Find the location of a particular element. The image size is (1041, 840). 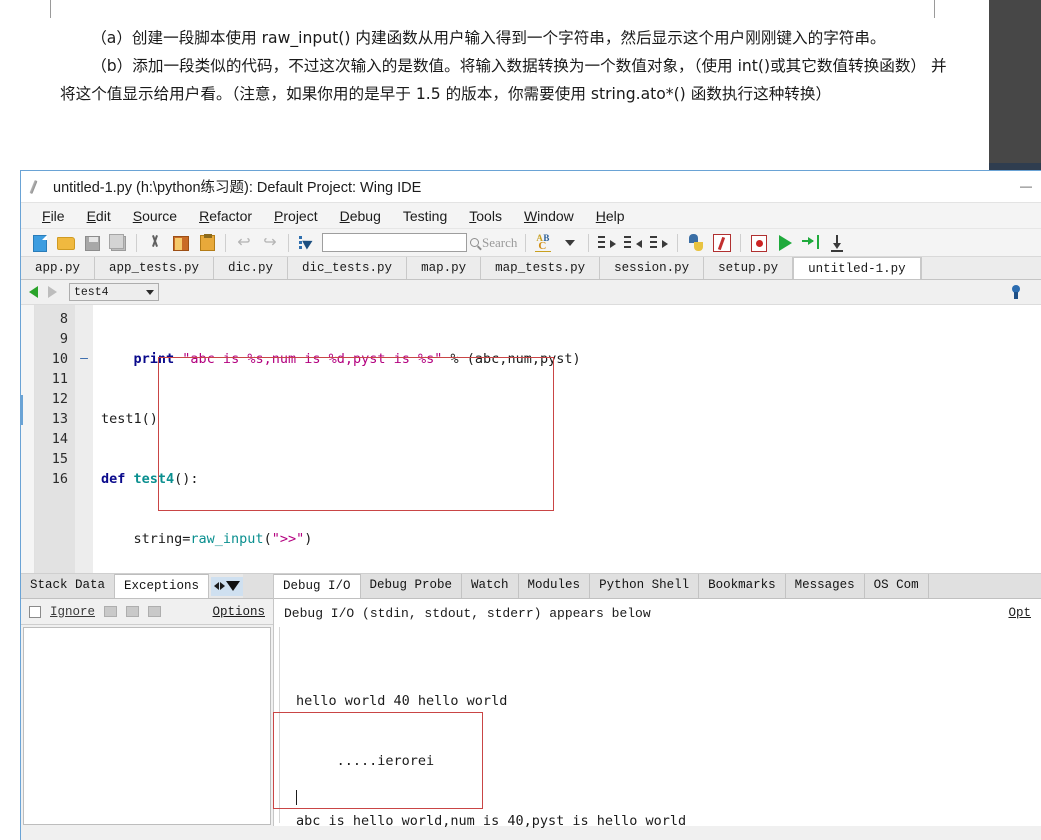

menu-debug: Debug is located at coordinates (360, 216).